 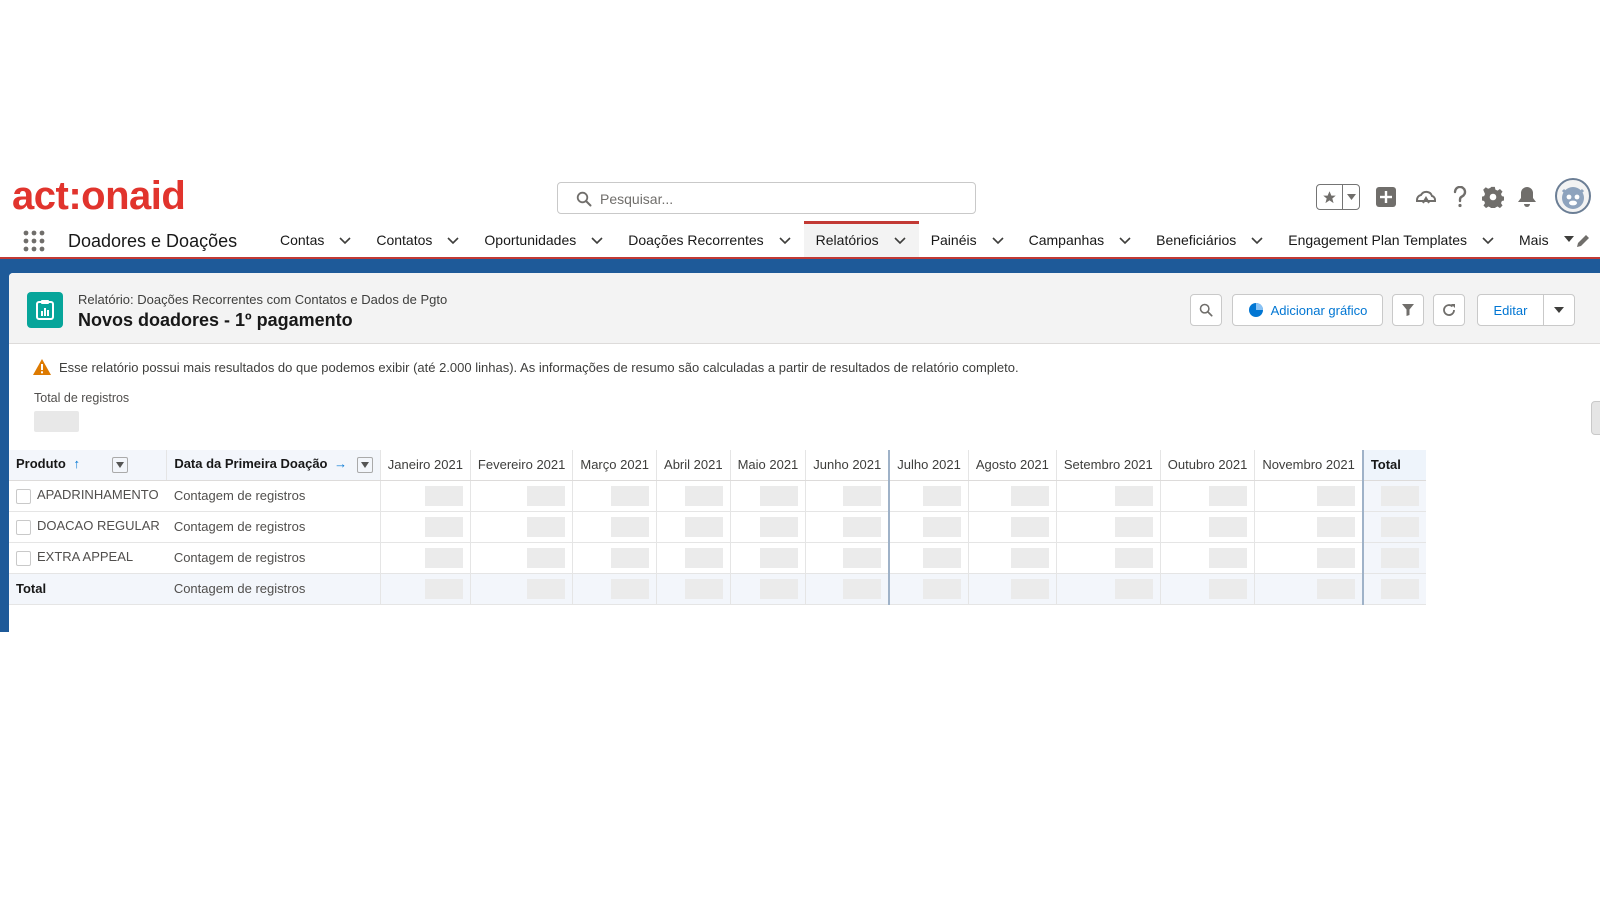 What do you see at coordinates (1460, 197) in the screenshot?
I see `help-icon` at bounding box center [1460, 197].